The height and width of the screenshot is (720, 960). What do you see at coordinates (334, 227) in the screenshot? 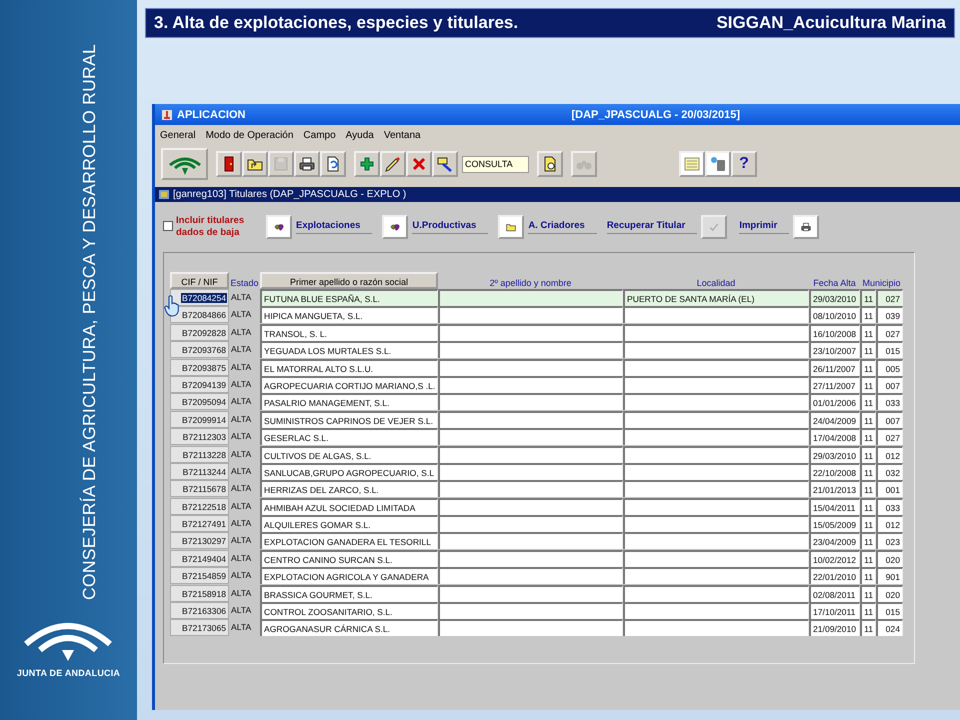
I see `action-label: Explotaciones` at bounding box center [334, 227].